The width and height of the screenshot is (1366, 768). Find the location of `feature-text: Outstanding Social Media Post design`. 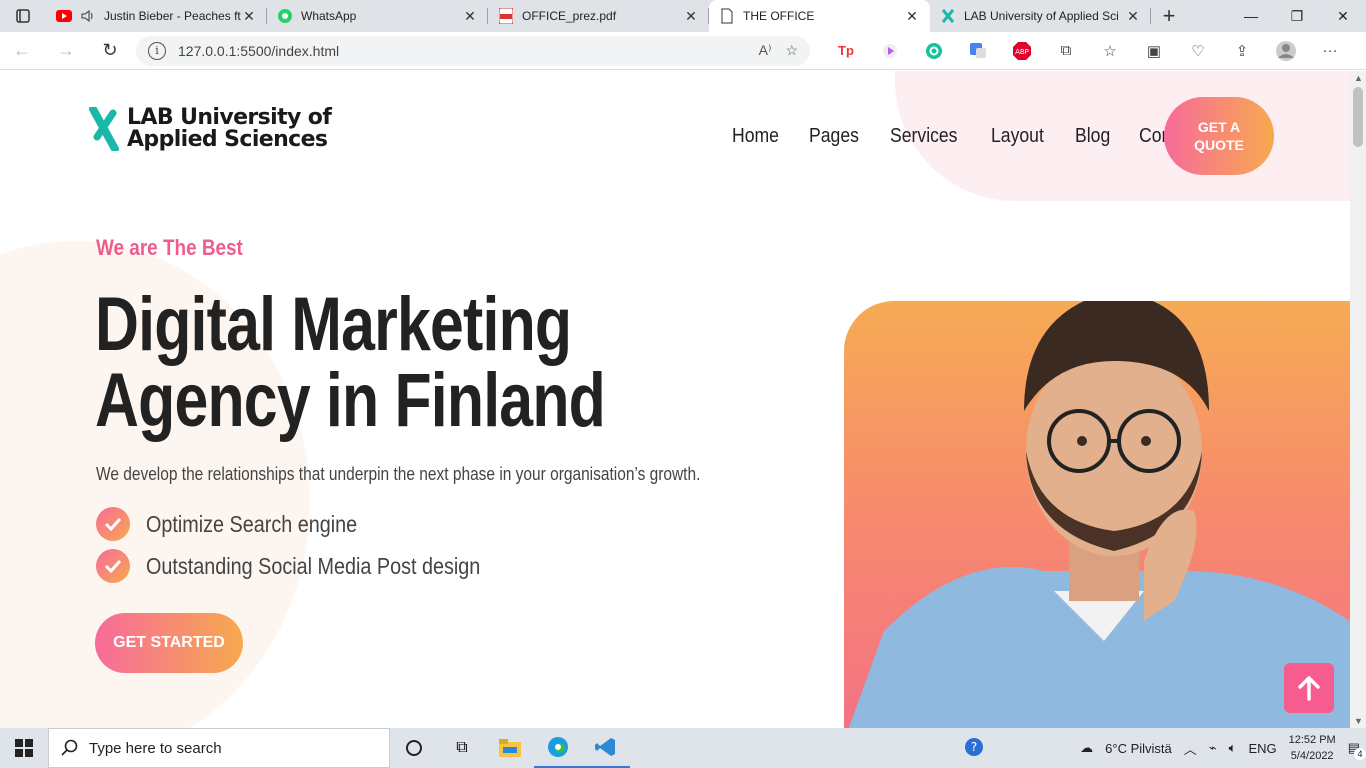

feature-text: Outstanding Social Media Post design is located at coordinates (313, 565).